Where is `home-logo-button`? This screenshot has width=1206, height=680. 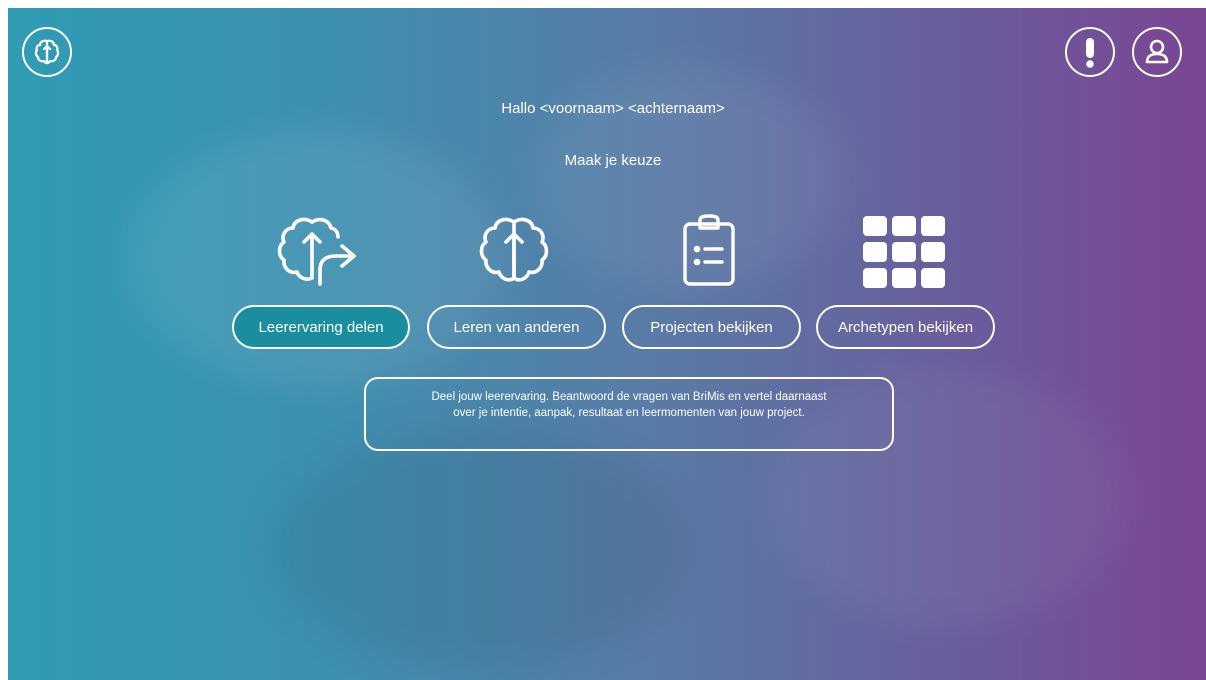
home-logo-button is located at coordinates (47, 52).